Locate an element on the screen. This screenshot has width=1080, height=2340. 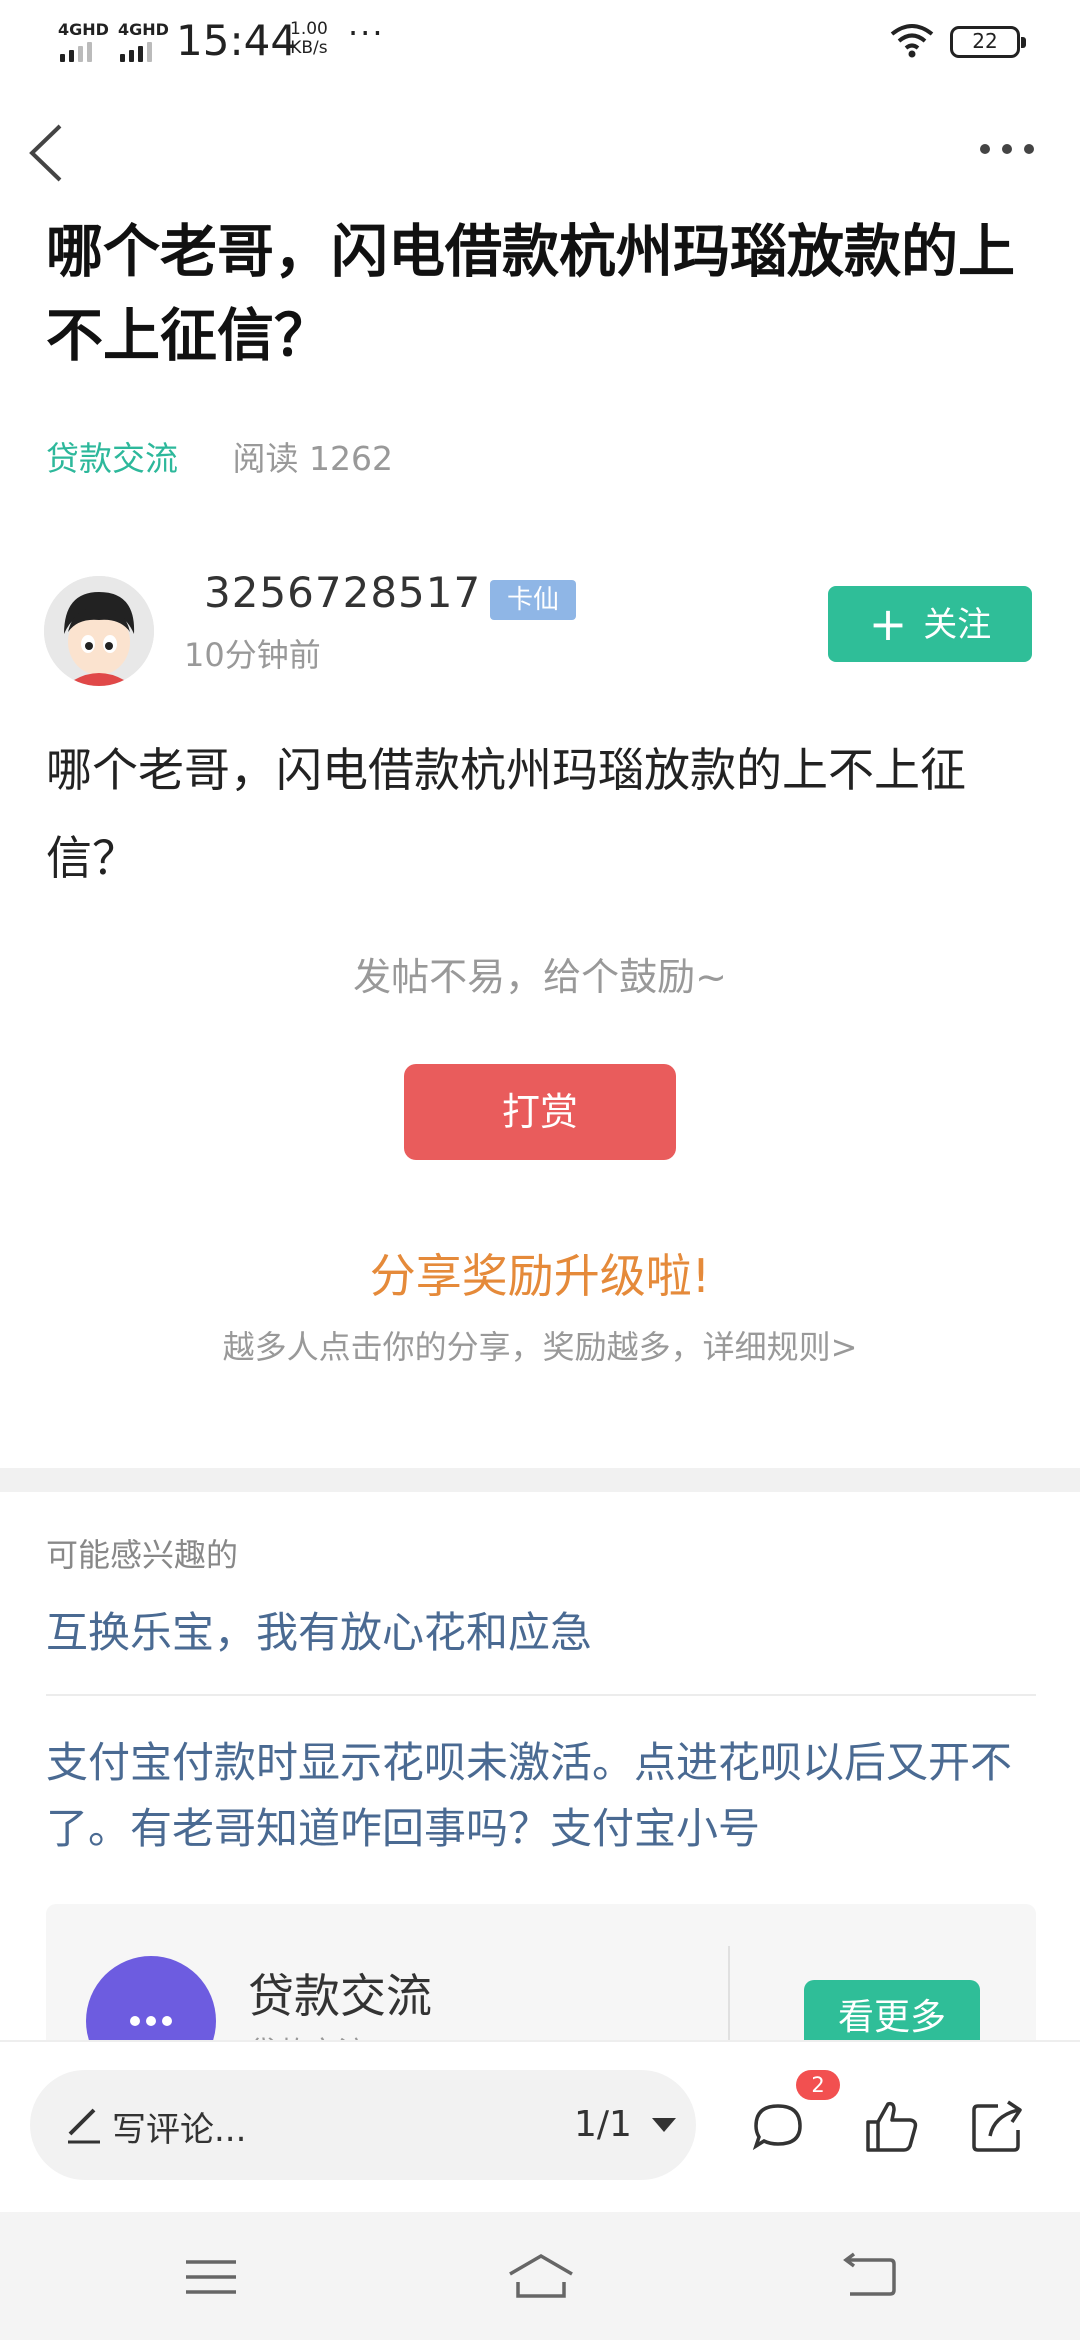
post-title: 哪个老哥，闪电借款杭州玛瑙放款的上不上征信？ is located at coordinates (530, 294).